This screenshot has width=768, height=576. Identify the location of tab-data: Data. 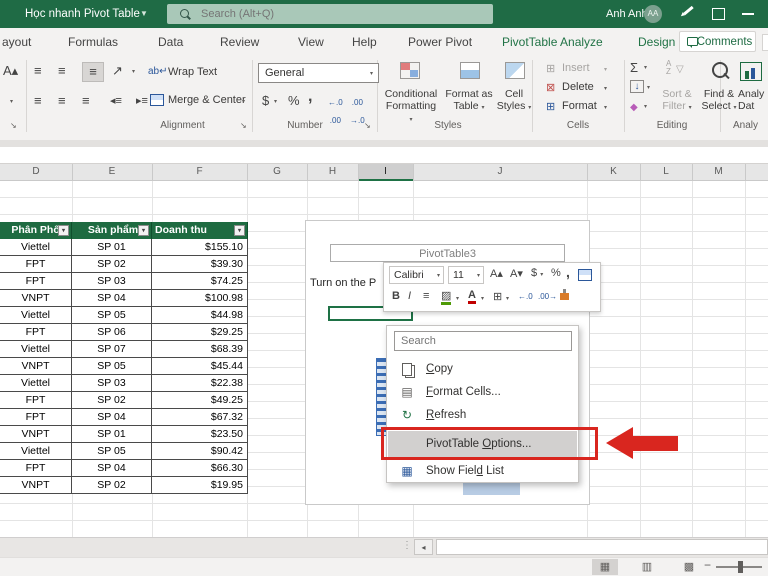
(170, 42).